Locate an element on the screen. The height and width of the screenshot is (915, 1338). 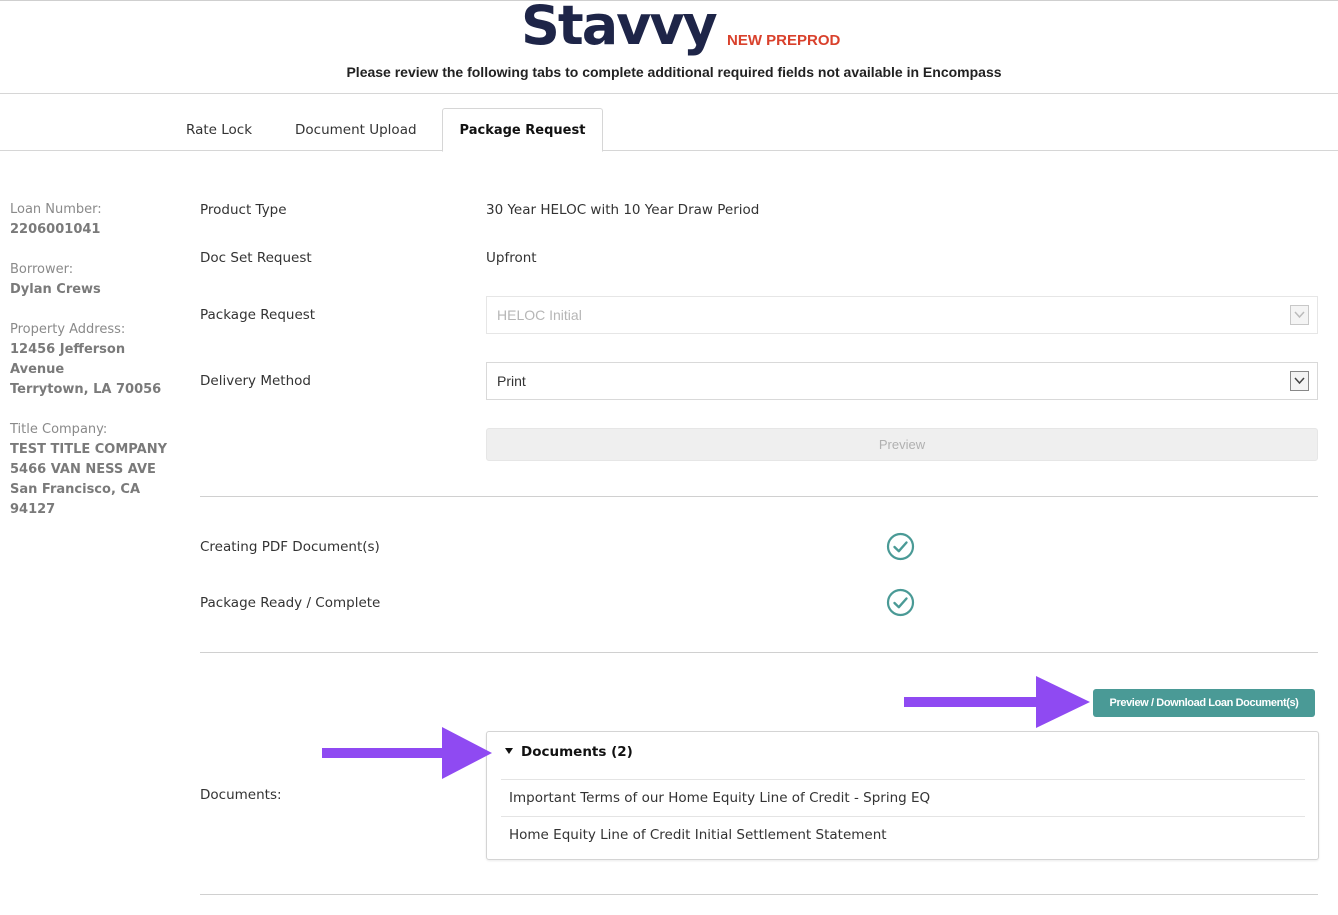
borrower-label: Borrower: is located at coordinates (42, 269).